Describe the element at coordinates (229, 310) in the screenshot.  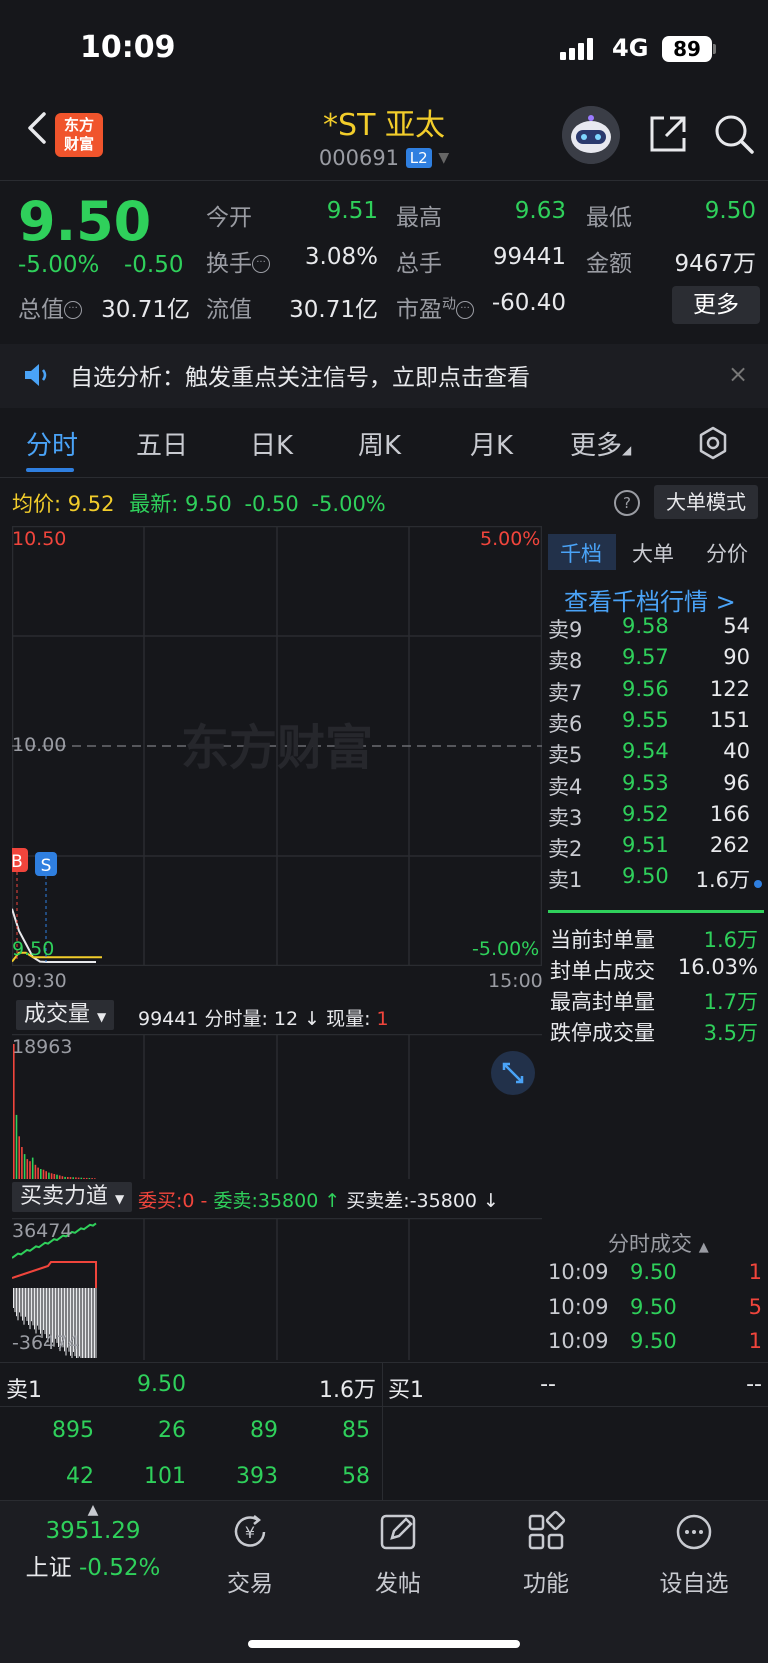
I see `float-cap-label: 流值` at that location.